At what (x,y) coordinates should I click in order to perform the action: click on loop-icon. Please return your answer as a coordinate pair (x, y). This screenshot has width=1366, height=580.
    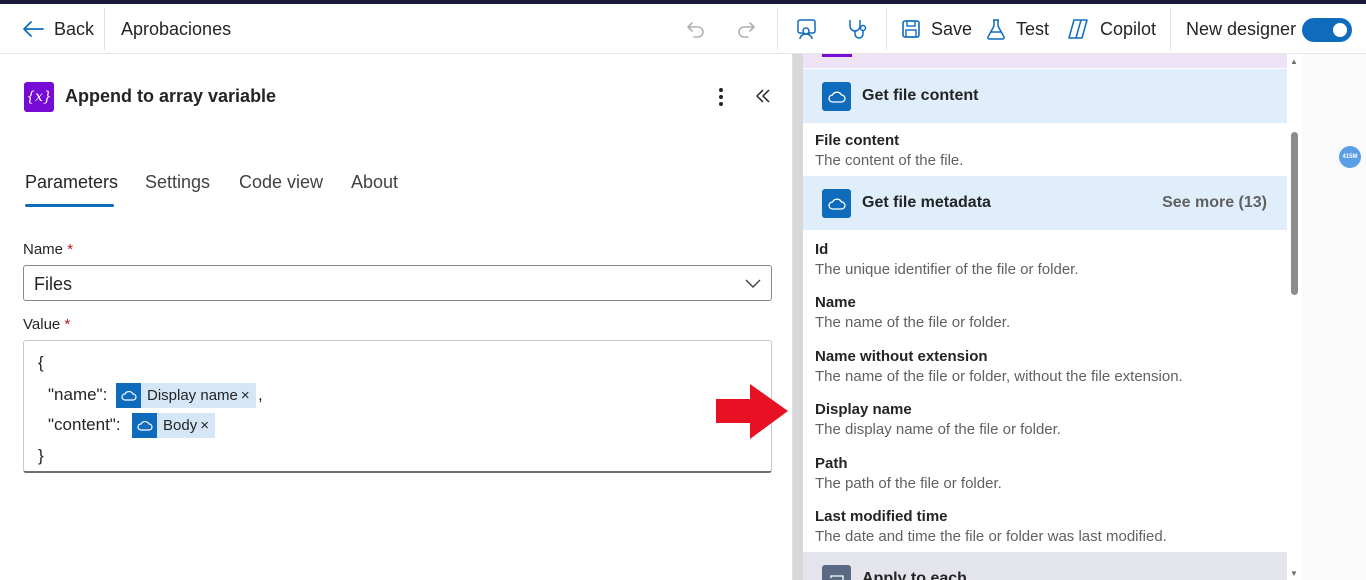
    Looking at the image, I should click on (836, 572).